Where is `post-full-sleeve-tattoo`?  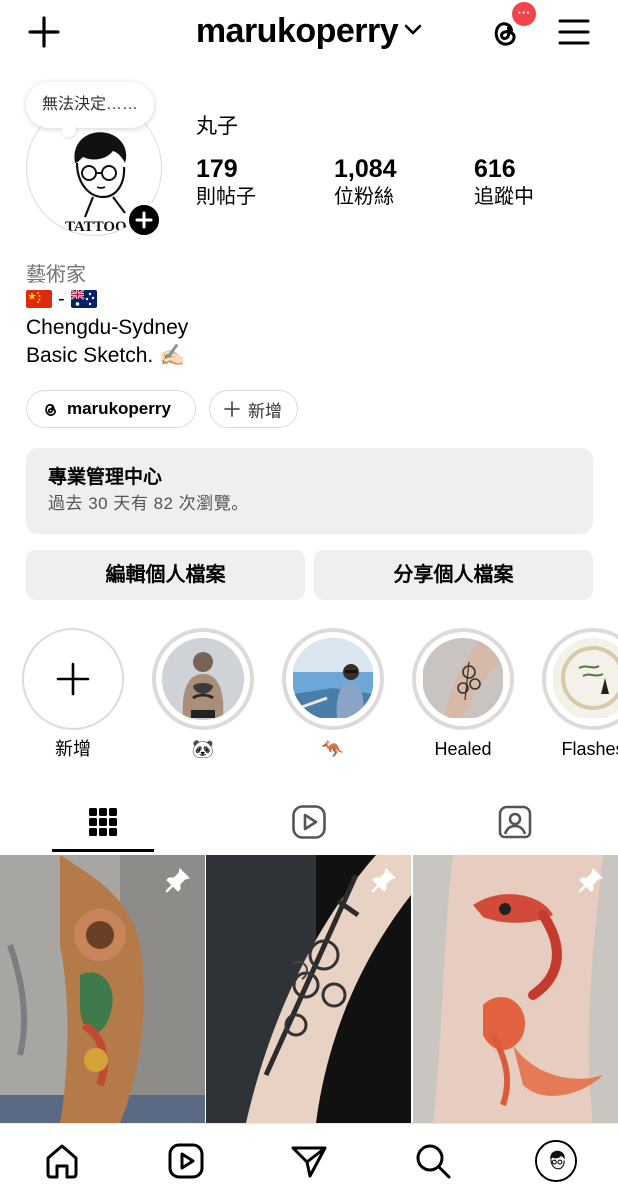 post-full-sleeve-tattoo is located at coordinates (102, 989).